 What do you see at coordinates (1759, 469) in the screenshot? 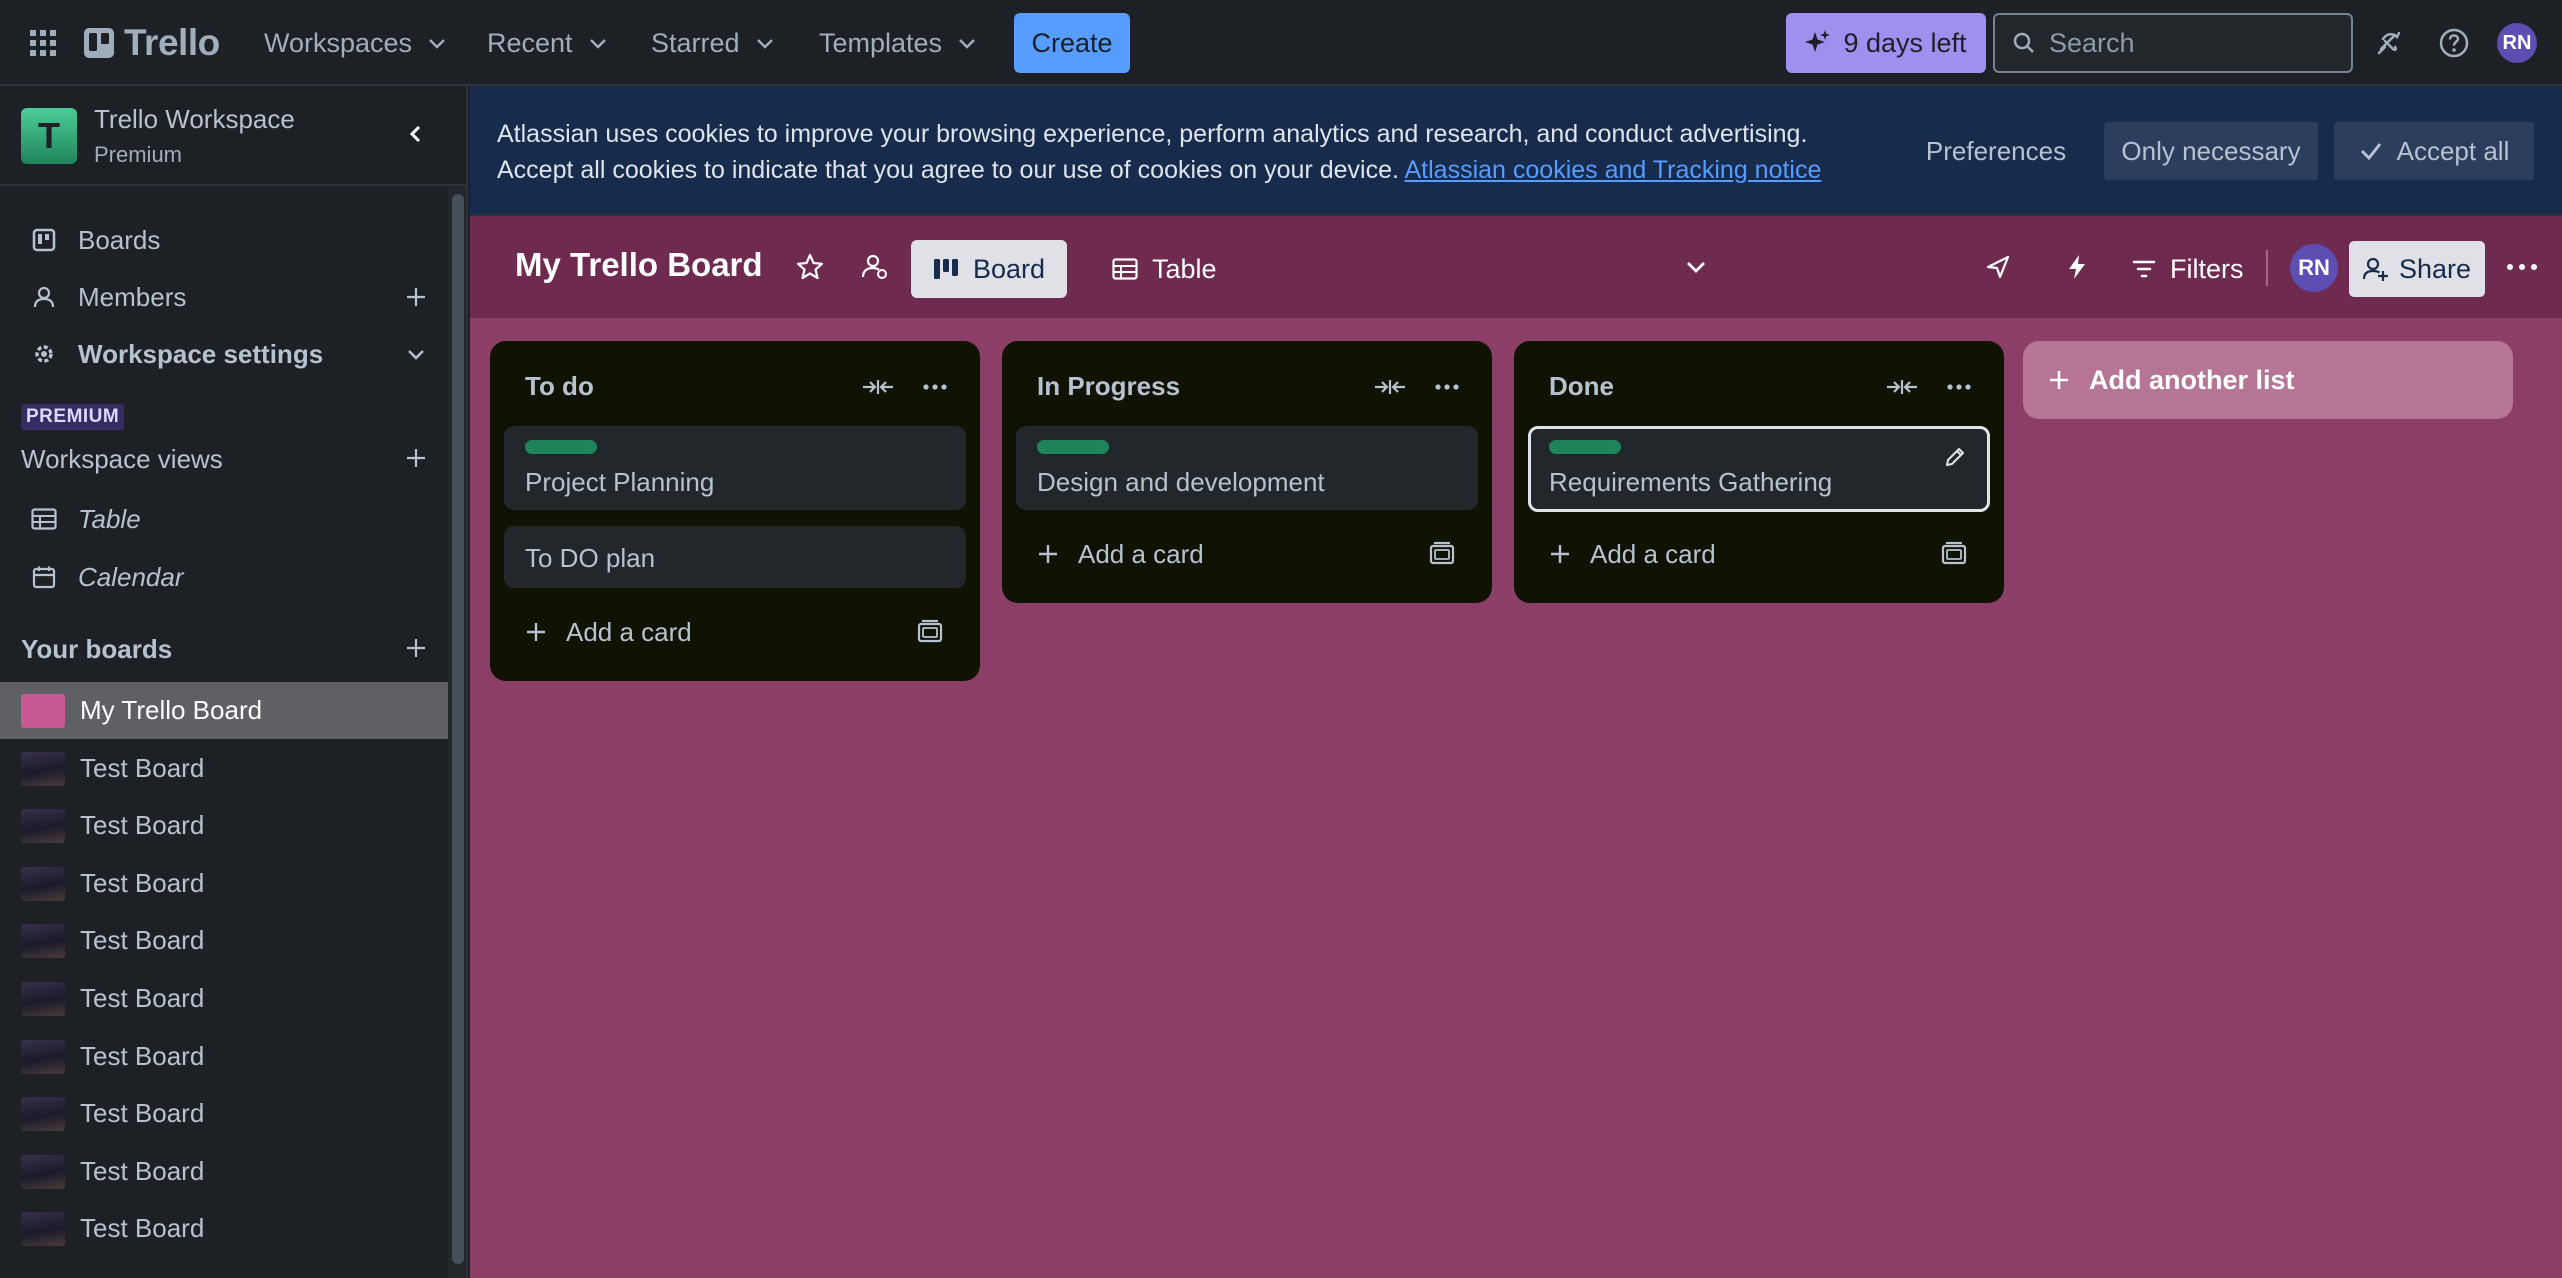
I see `card-requirements-gathering: Requirements Gathering` at bounding box center [1759, 469].